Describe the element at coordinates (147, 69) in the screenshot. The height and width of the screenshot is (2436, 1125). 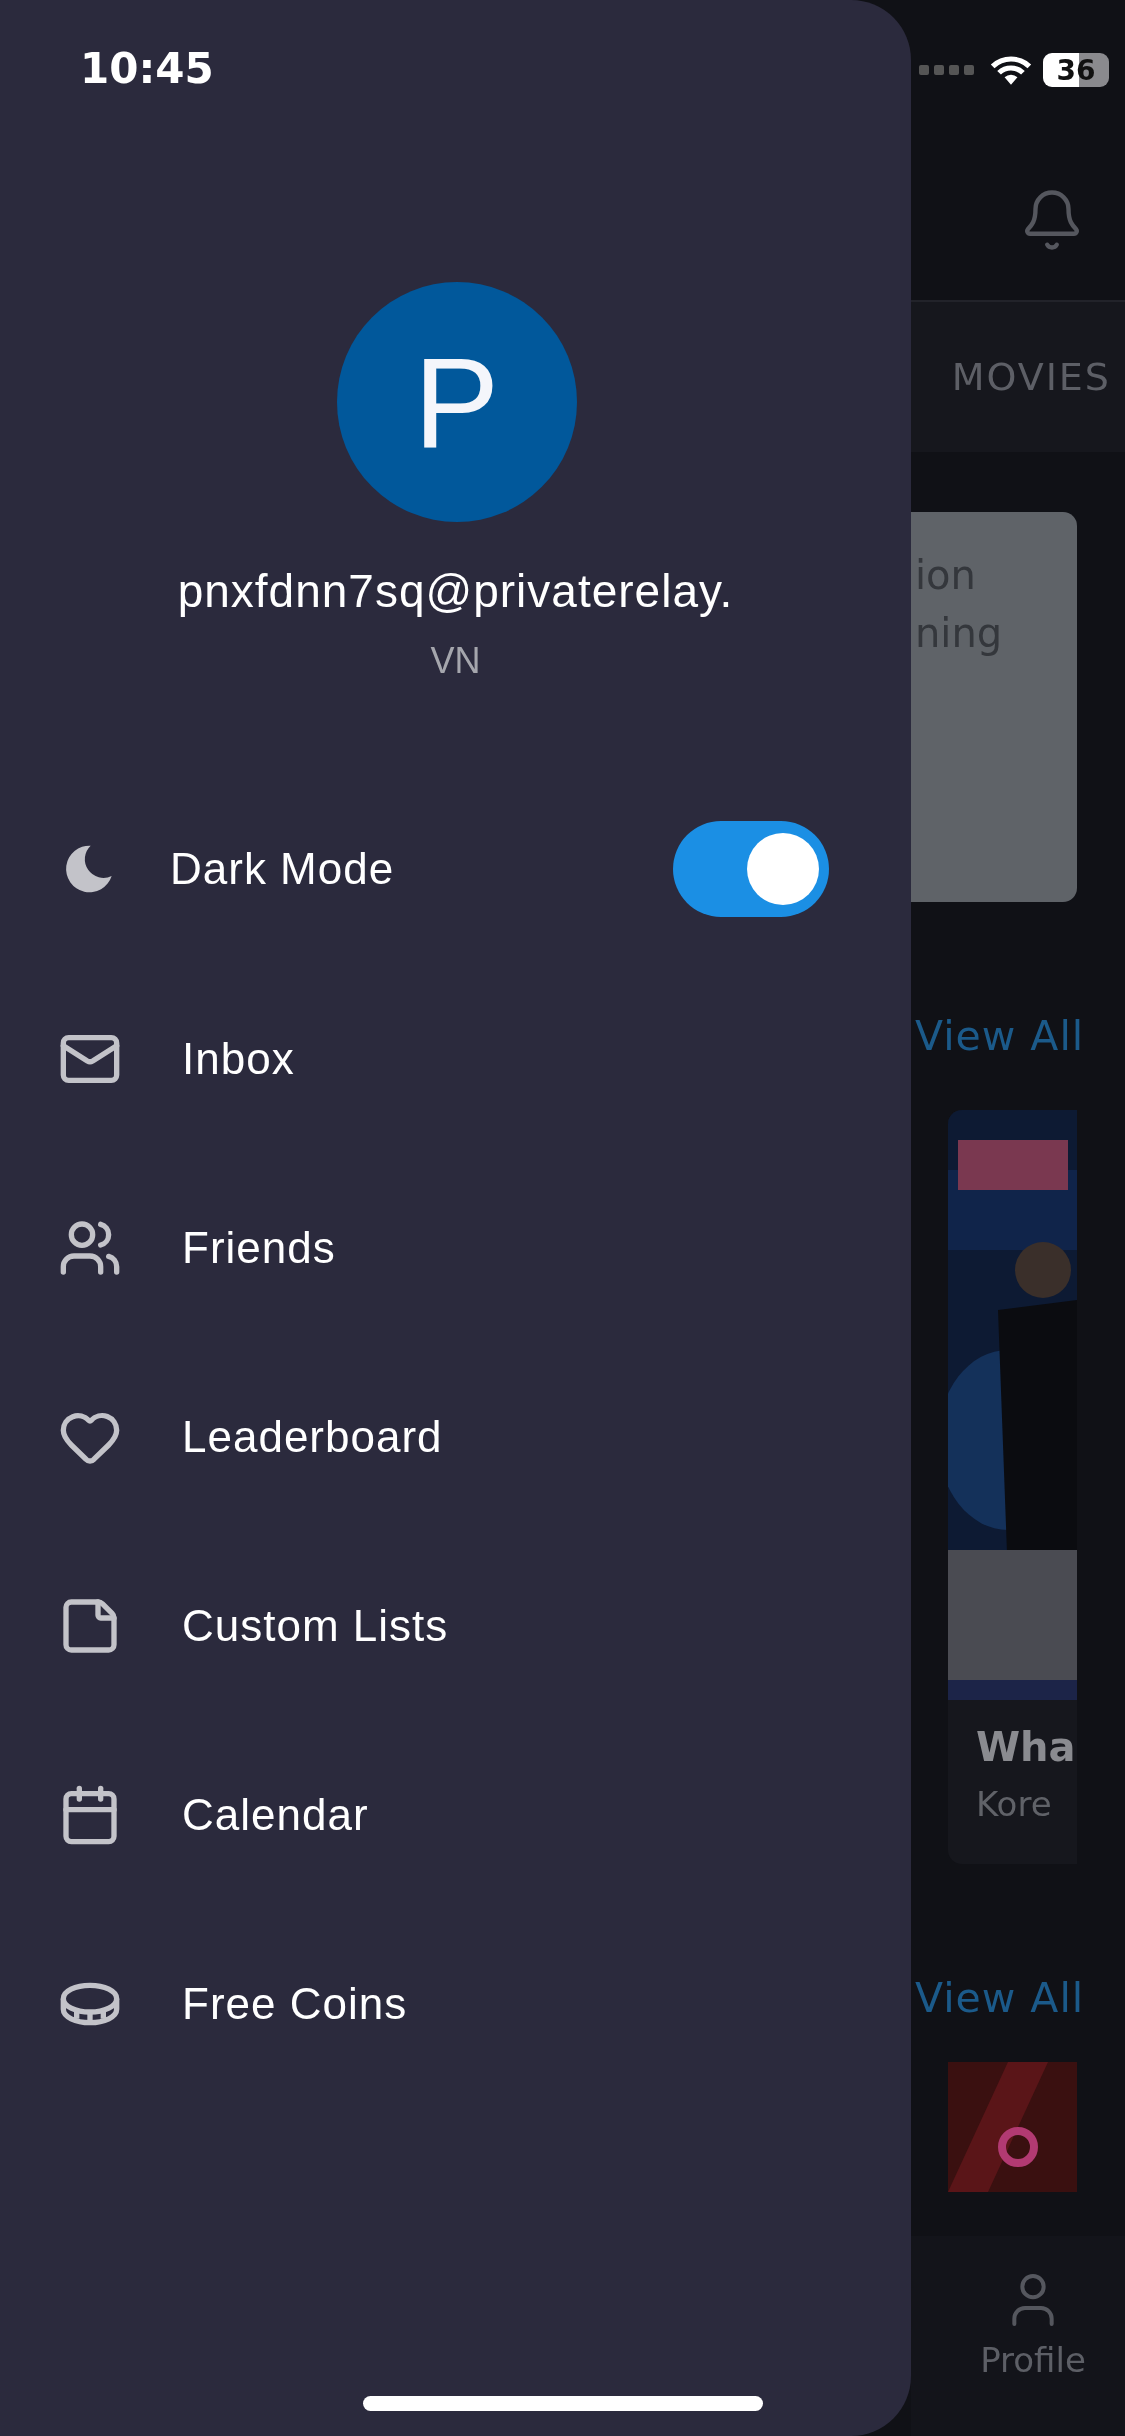
I see `status-time: 10:45` at that location.